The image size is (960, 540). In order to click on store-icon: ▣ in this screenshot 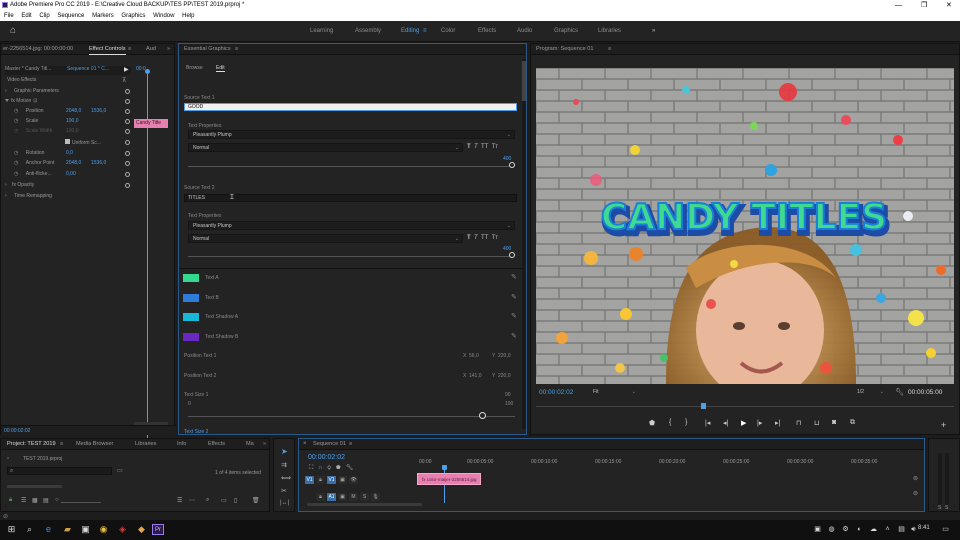, I will do `click(85, 529)`.